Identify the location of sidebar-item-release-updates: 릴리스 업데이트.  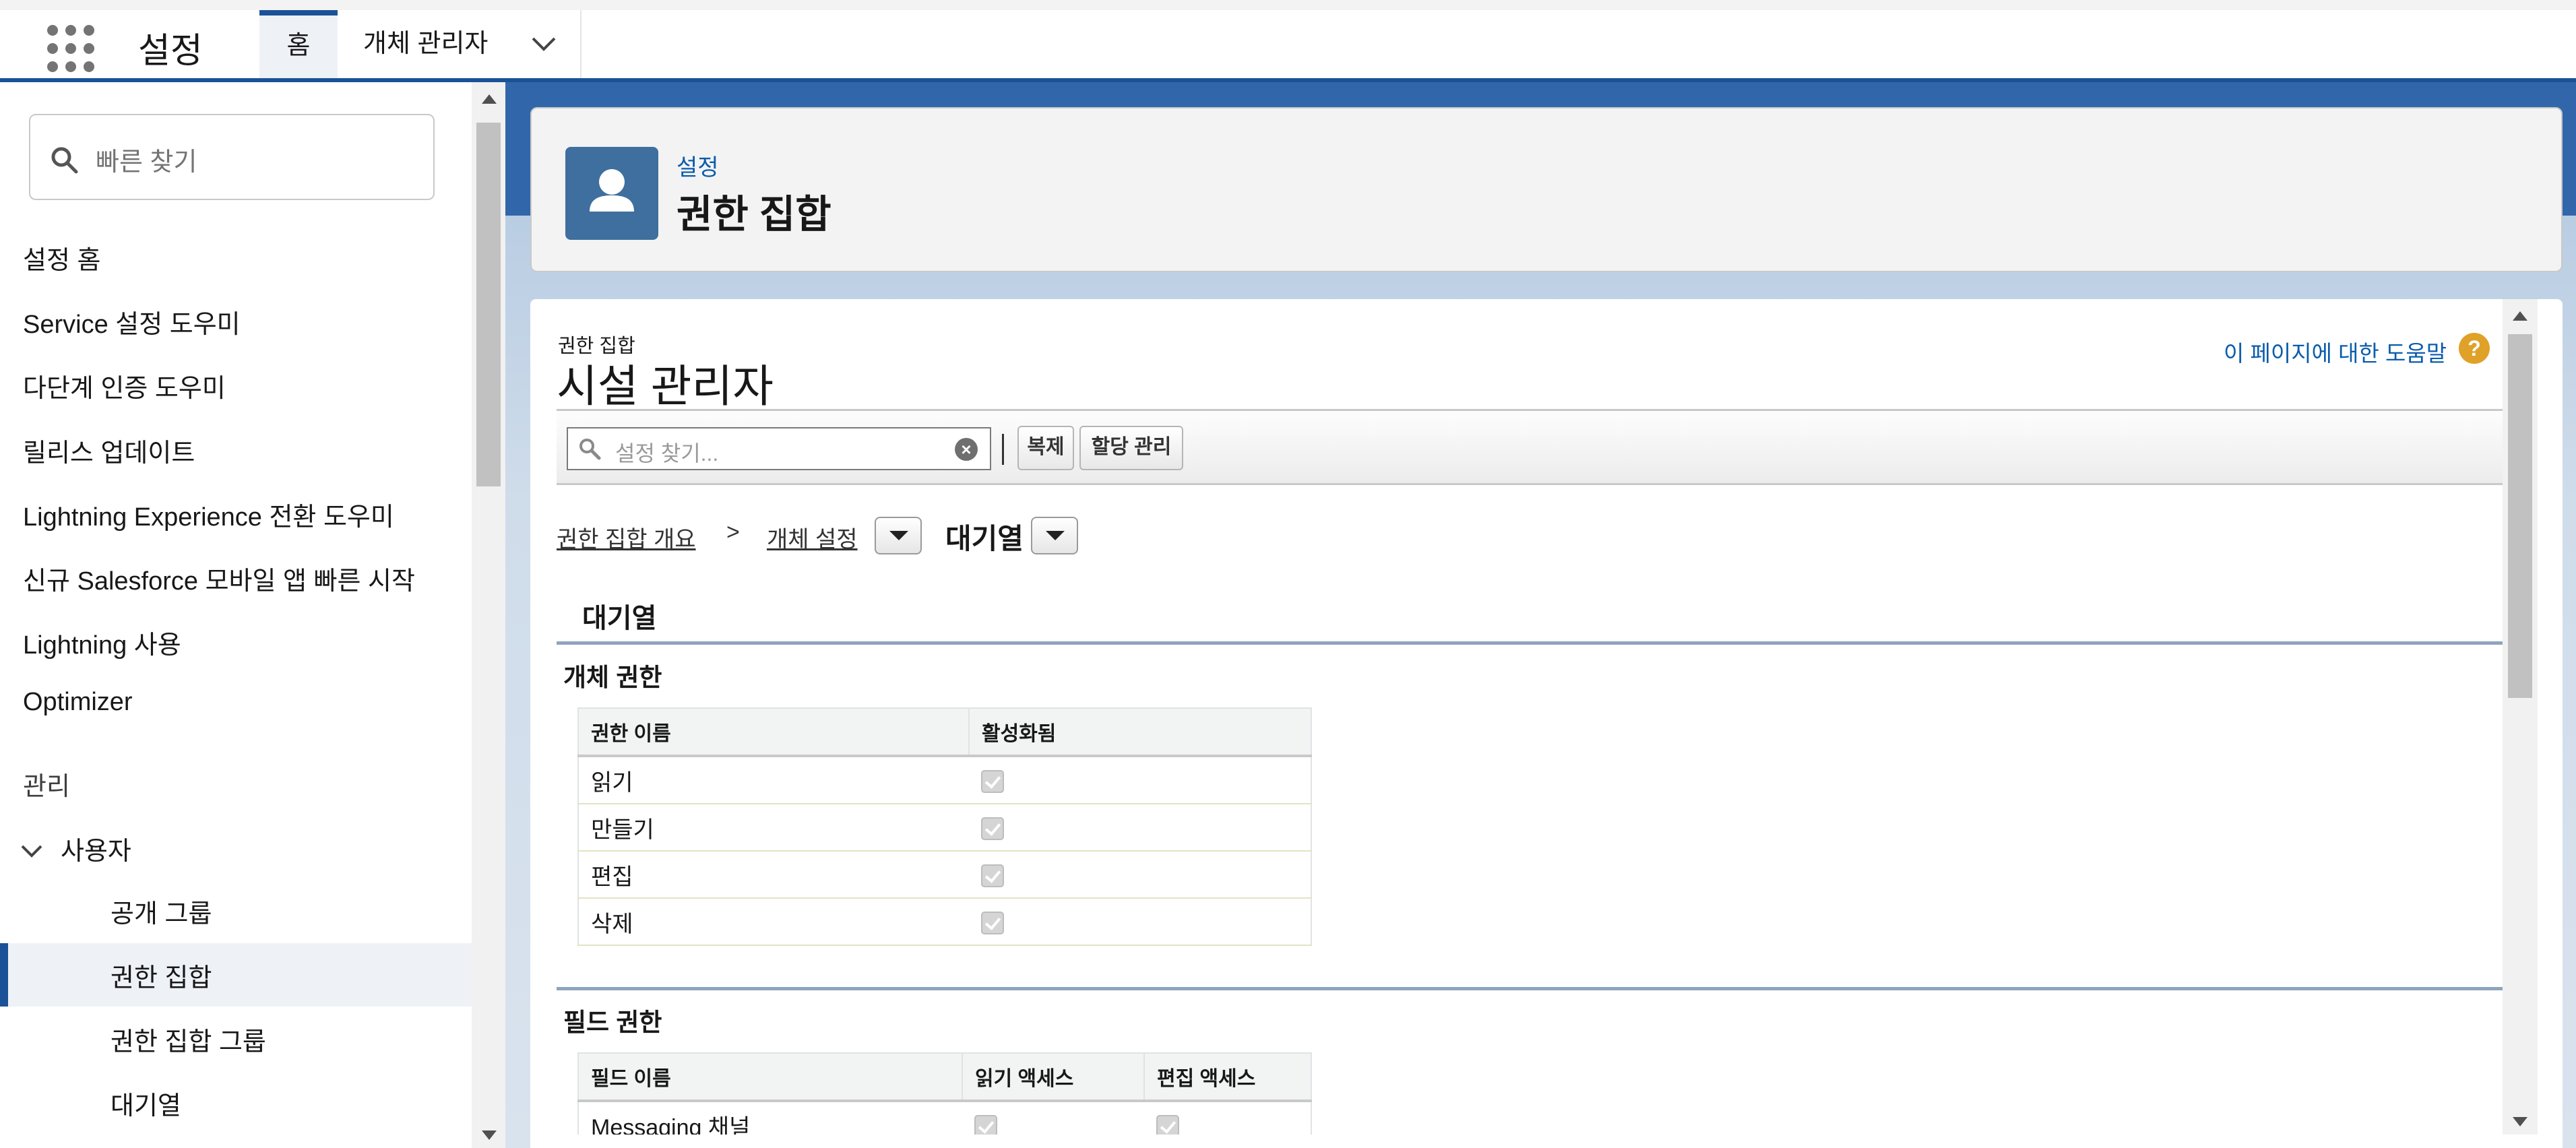
(109, 450).